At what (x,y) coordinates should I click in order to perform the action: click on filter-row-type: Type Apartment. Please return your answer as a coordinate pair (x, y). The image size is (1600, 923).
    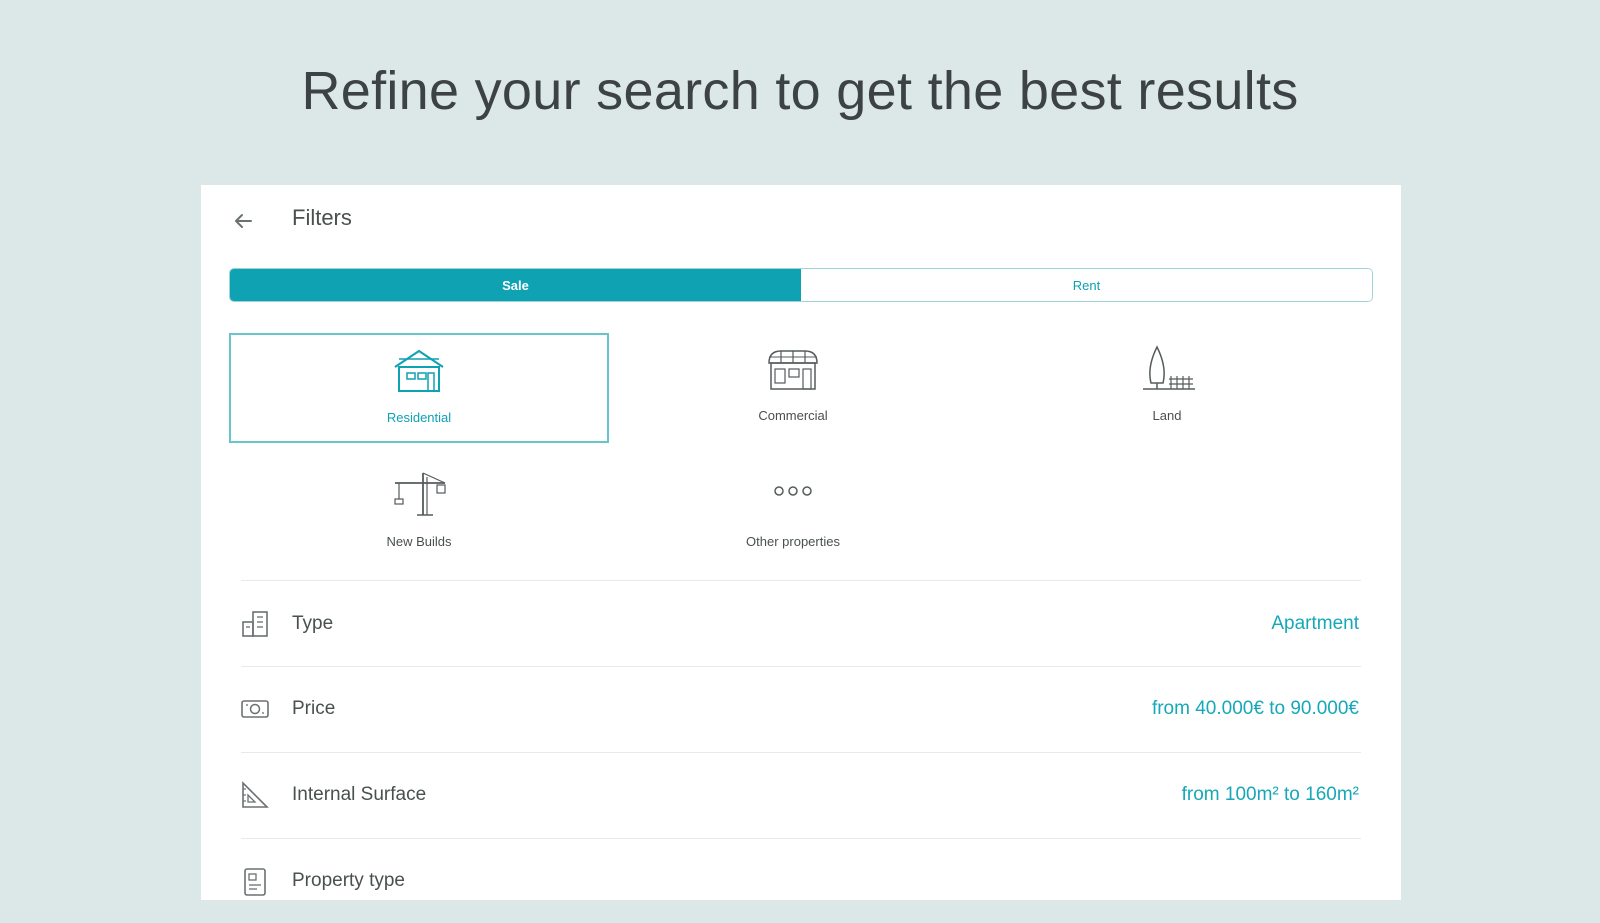
    Looking at the image, I should click on (801, 624).